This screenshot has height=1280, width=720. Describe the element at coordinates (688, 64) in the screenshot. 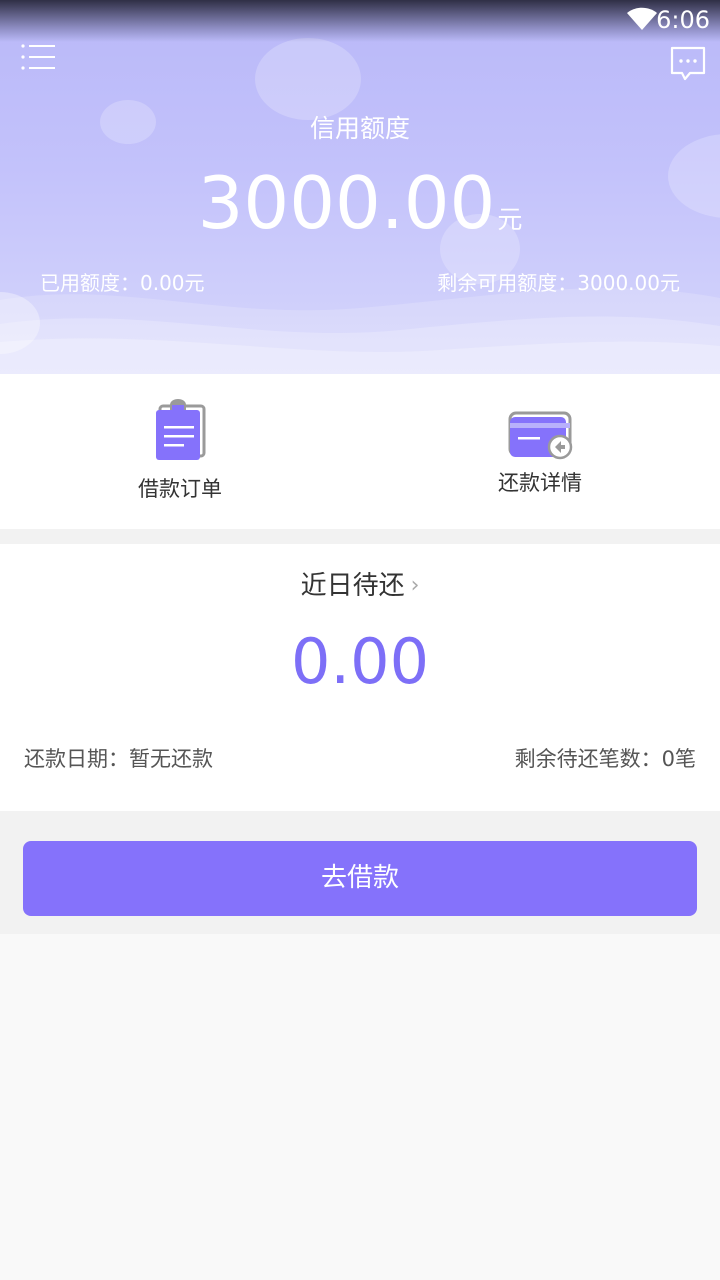

I see `message-icon` at that location.